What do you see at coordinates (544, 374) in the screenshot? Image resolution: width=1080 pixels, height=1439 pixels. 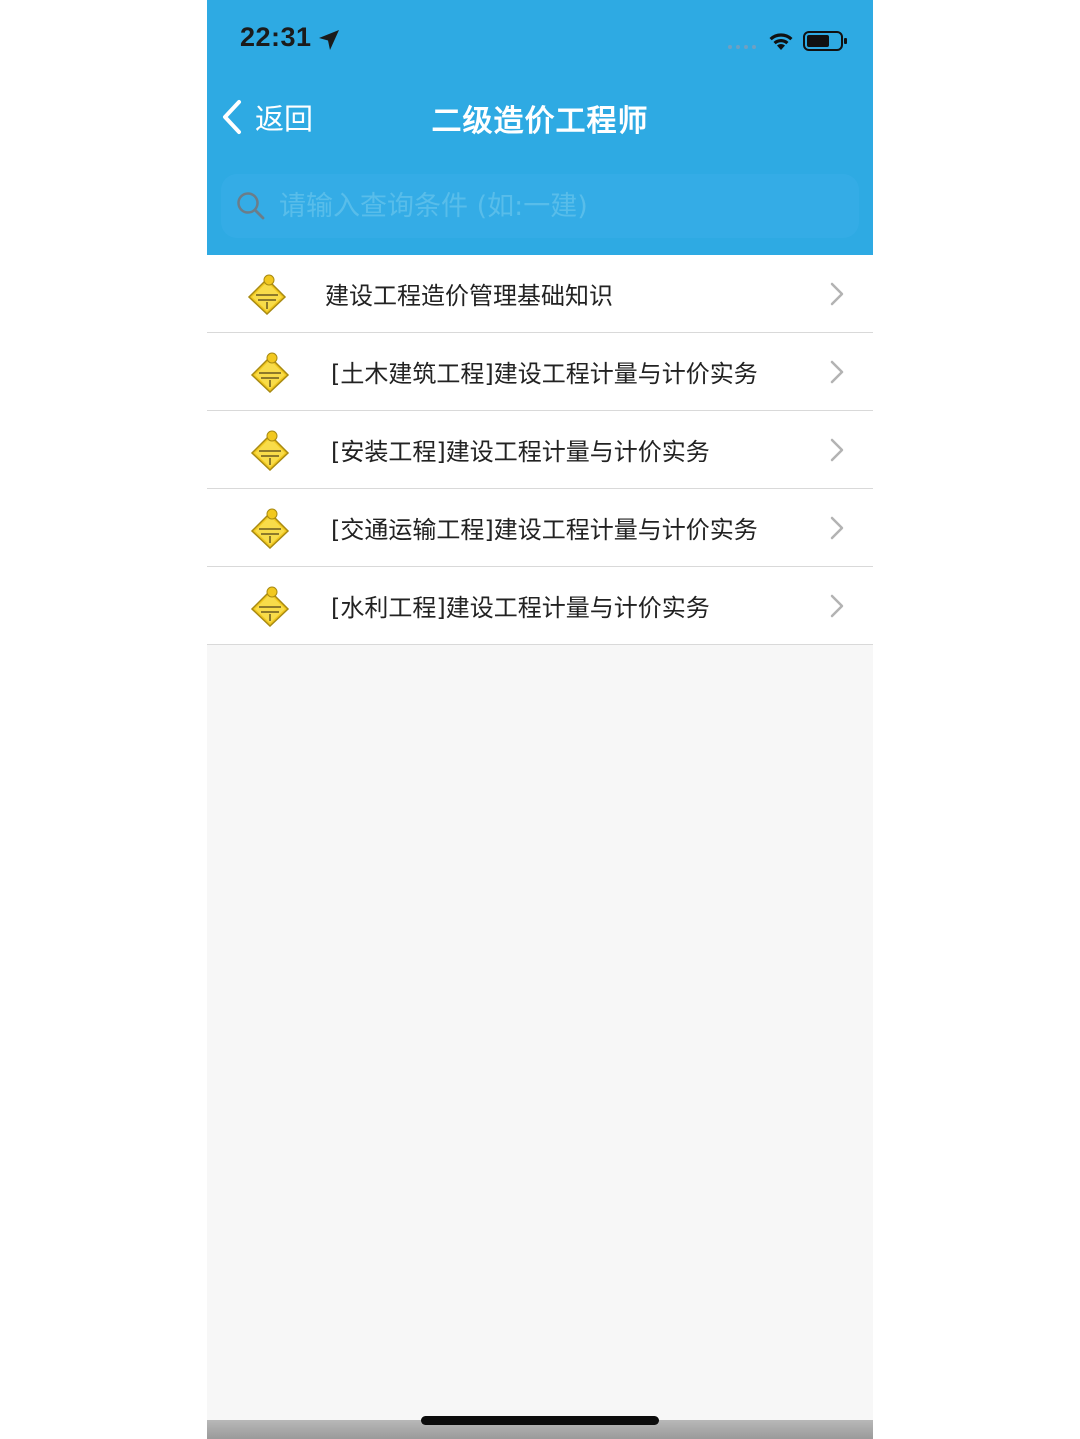 I see `list-item-label: [土木建筑工程]建设工程计量与计价实务` at bounding box center [544, 374].